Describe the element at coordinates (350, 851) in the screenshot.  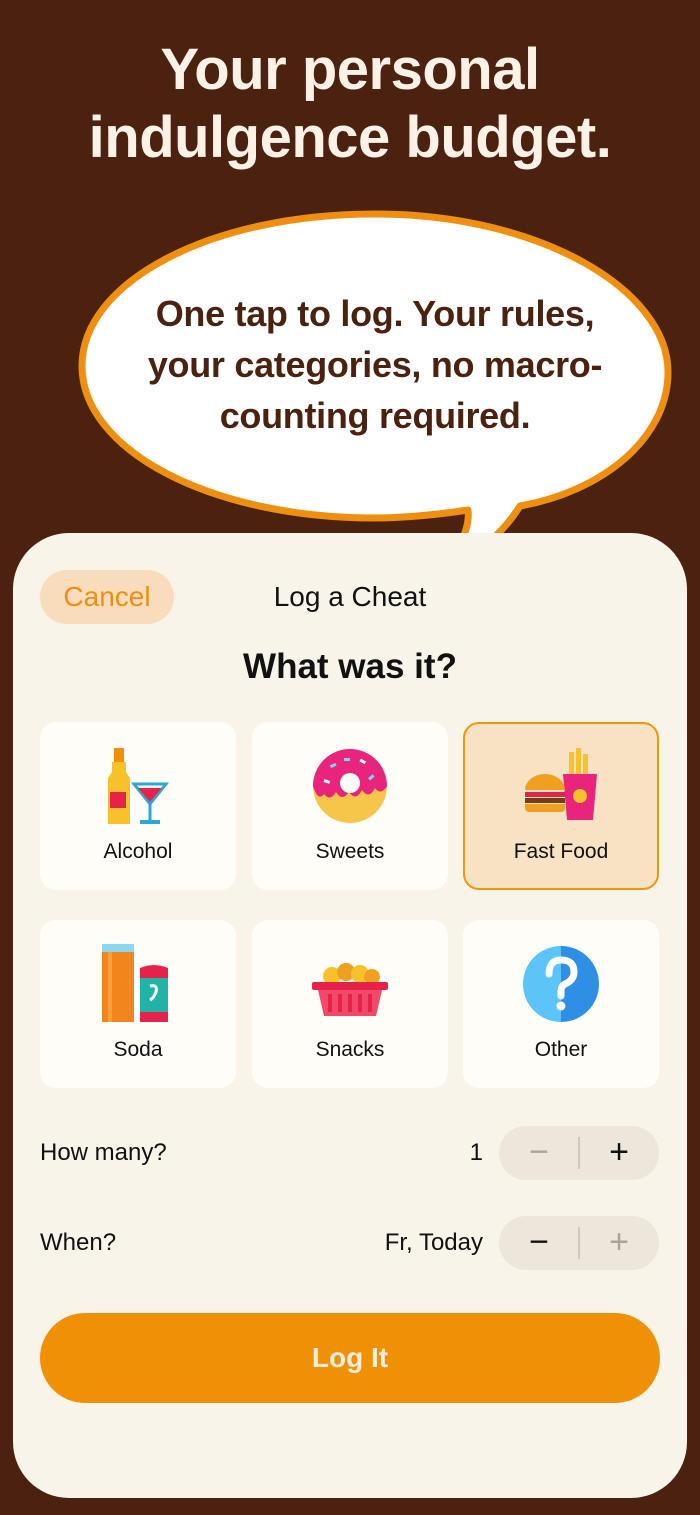
I see `category-label: Sweets` at that location.